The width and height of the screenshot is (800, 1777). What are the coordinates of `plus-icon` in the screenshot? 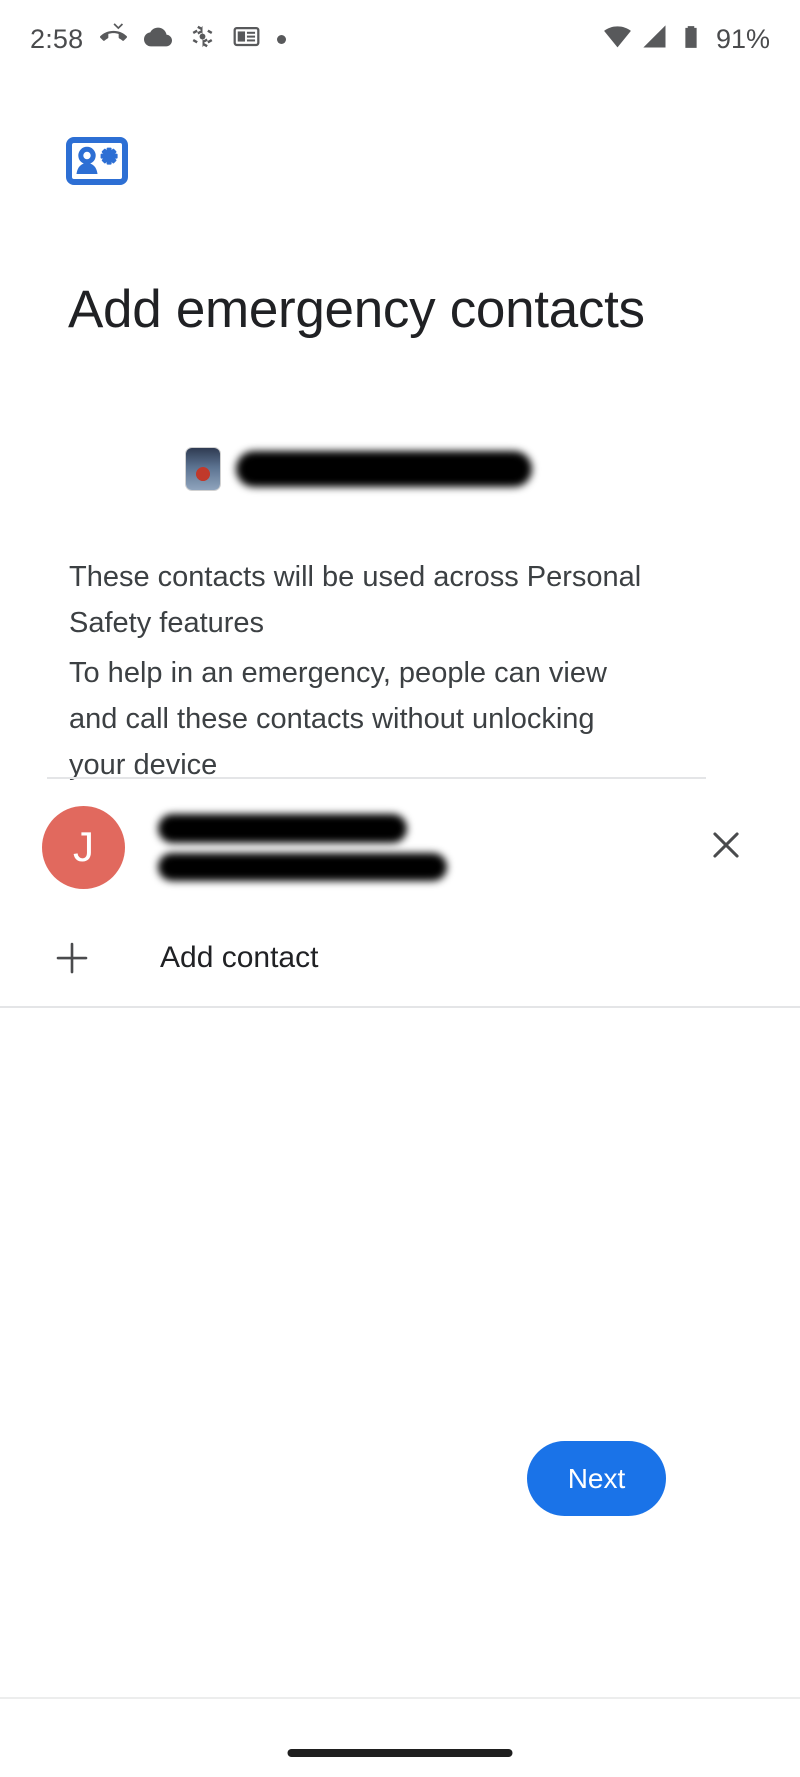 It's located at (72, 958).